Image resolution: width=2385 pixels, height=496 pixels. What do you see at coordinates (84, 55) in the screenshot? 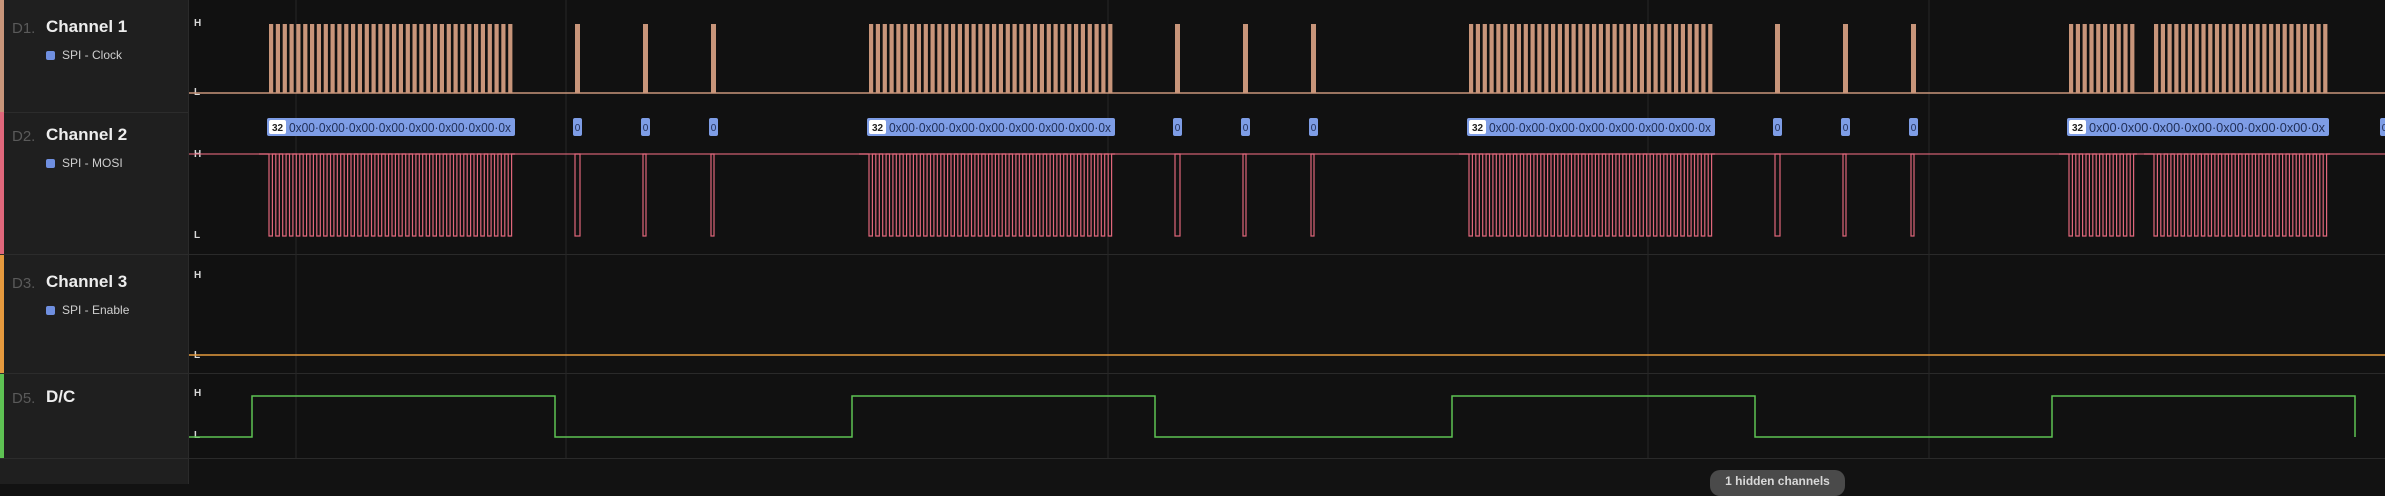
I see `analyzer-tag: SPI - Clock` at bounding box center [84, 55].